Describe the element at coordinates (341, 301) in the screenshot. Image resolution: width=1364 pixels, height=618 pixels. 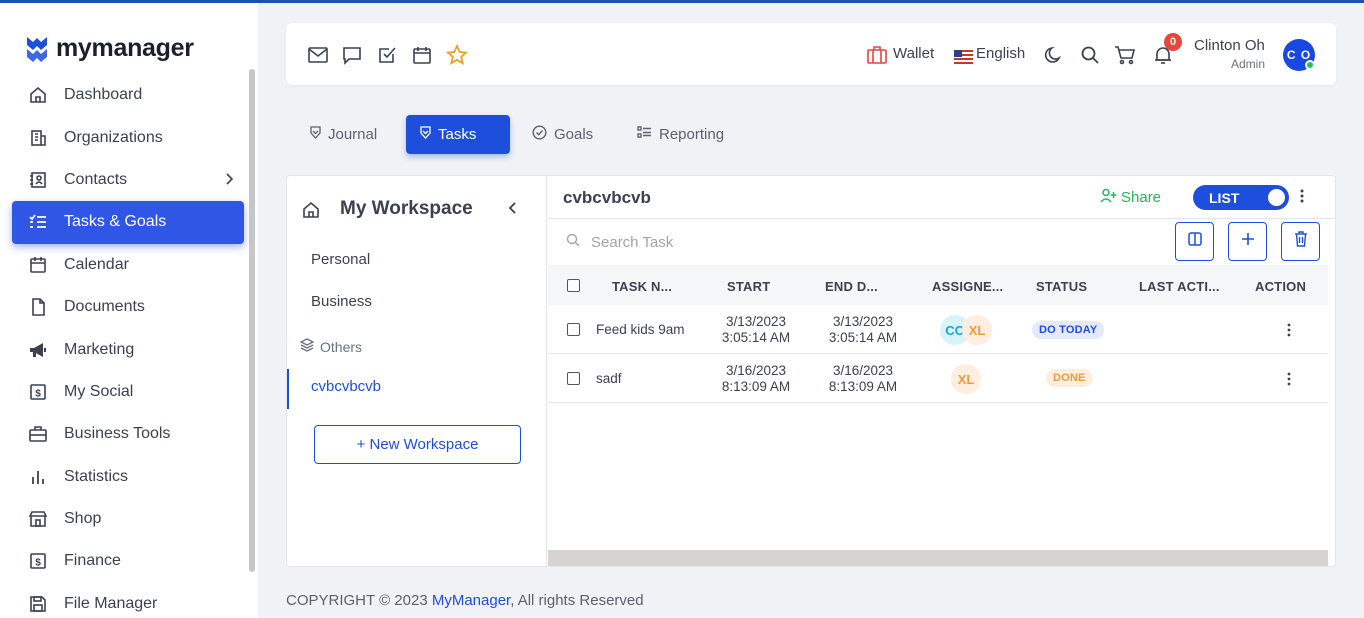
I see `workspace-item-business: Business` at that location.